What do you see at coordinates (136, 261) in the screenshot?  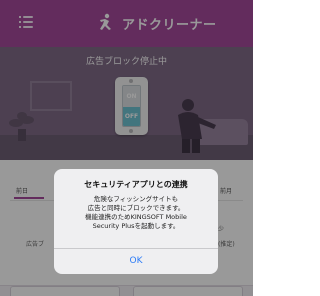 I see `ok-button: OK` at bounding box center [136, 261].